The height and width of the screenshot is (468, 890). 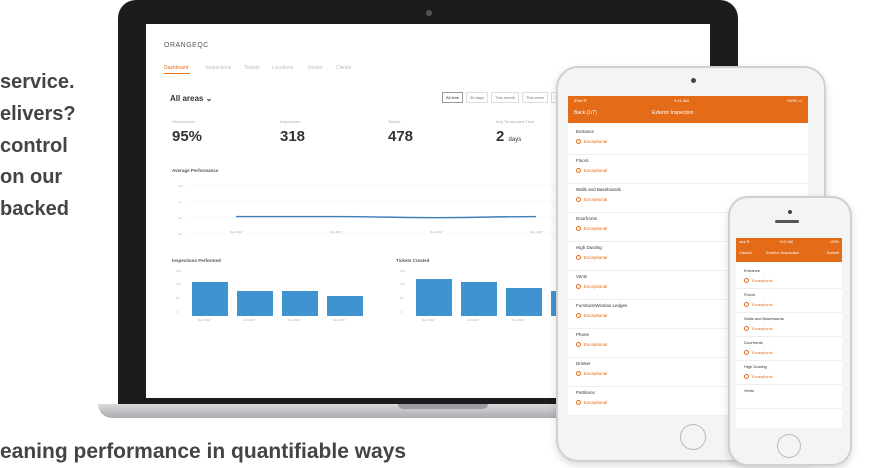 I want to click on insp-xtick: Dec 2017, so click(x=339, y=320).